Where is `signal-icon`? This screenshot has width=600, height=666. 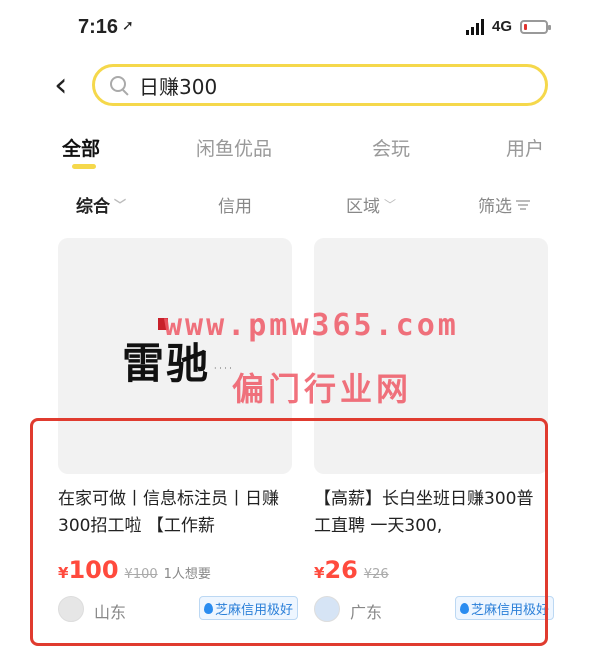
signal-icon is located at coordinates (474, 26).